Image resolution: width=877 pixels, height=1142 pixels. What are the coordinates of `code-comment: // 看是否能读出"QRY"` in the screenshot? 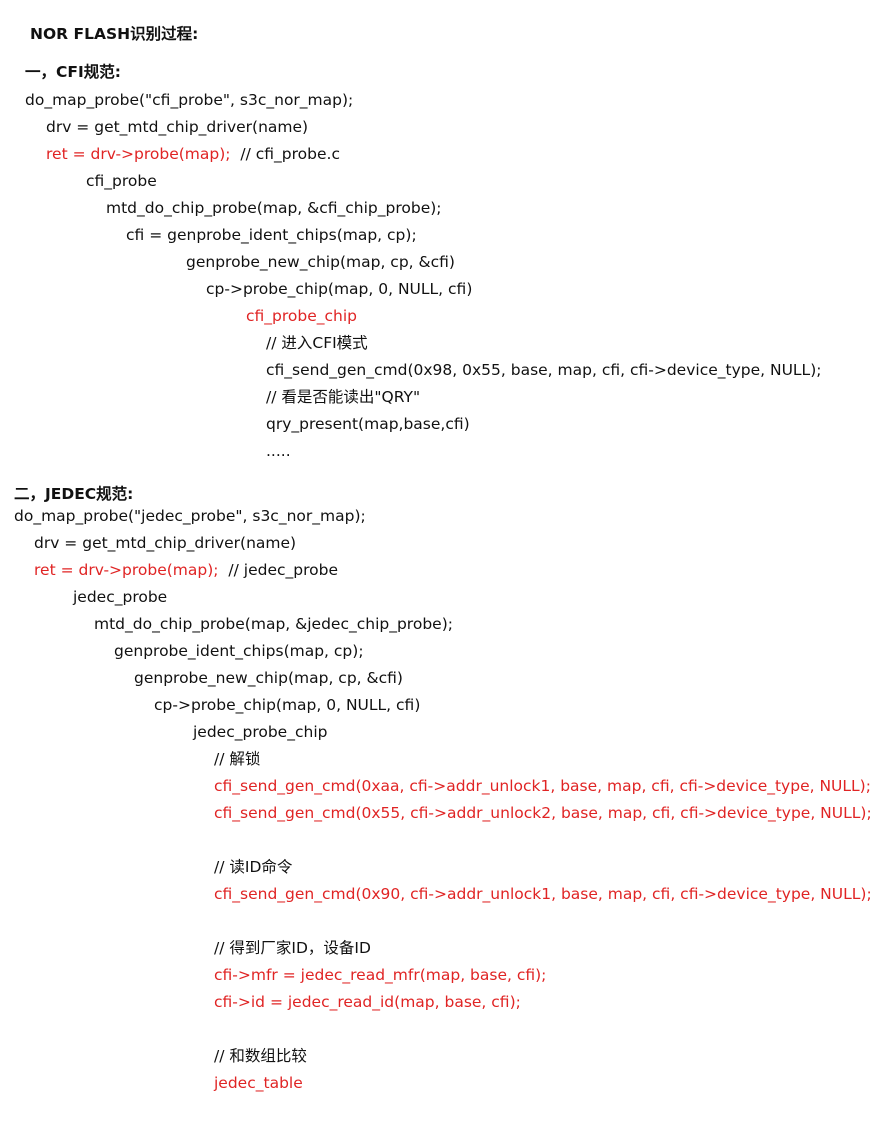 It's located at (343, 397).